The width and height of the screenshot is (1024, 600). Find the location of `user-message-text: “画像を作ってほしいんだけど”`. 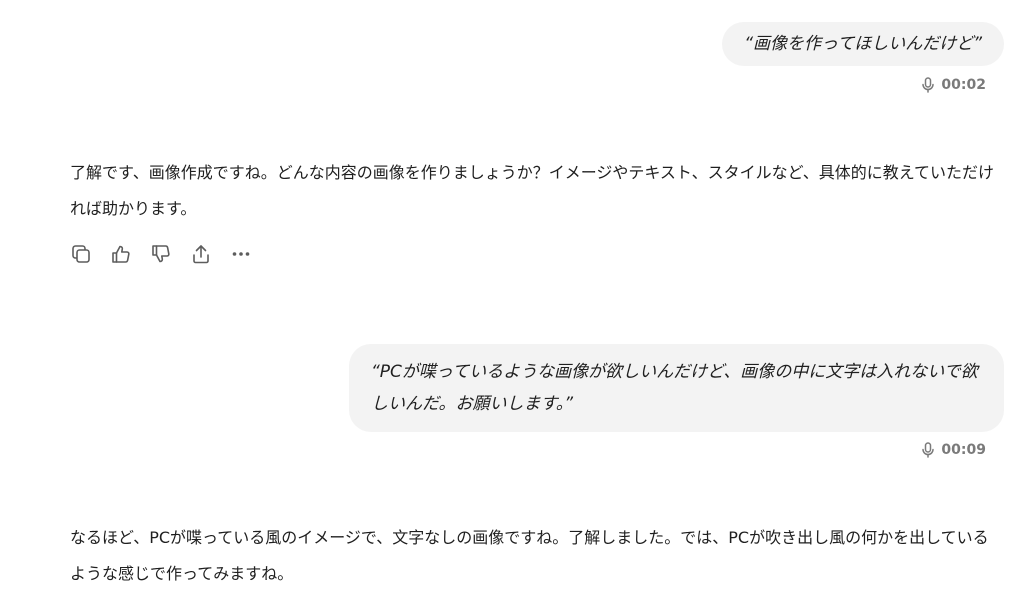

user-message-text: “画像を作ってほしいんだけど” is located at coordinates (863, 44).